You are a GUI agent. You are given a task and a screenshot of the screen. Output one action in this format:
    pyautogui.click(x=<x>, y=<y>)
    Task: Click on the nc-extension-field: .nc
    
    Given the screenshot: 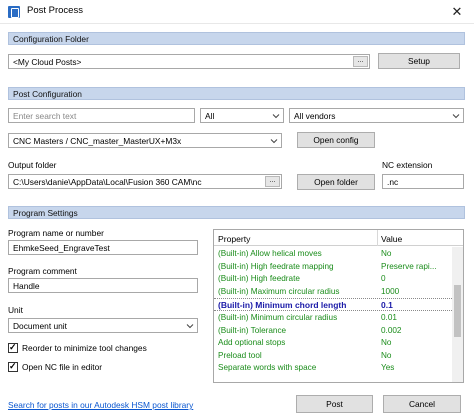 What is the action you would take?
    pyautogui.click(x=423, y=181)
    